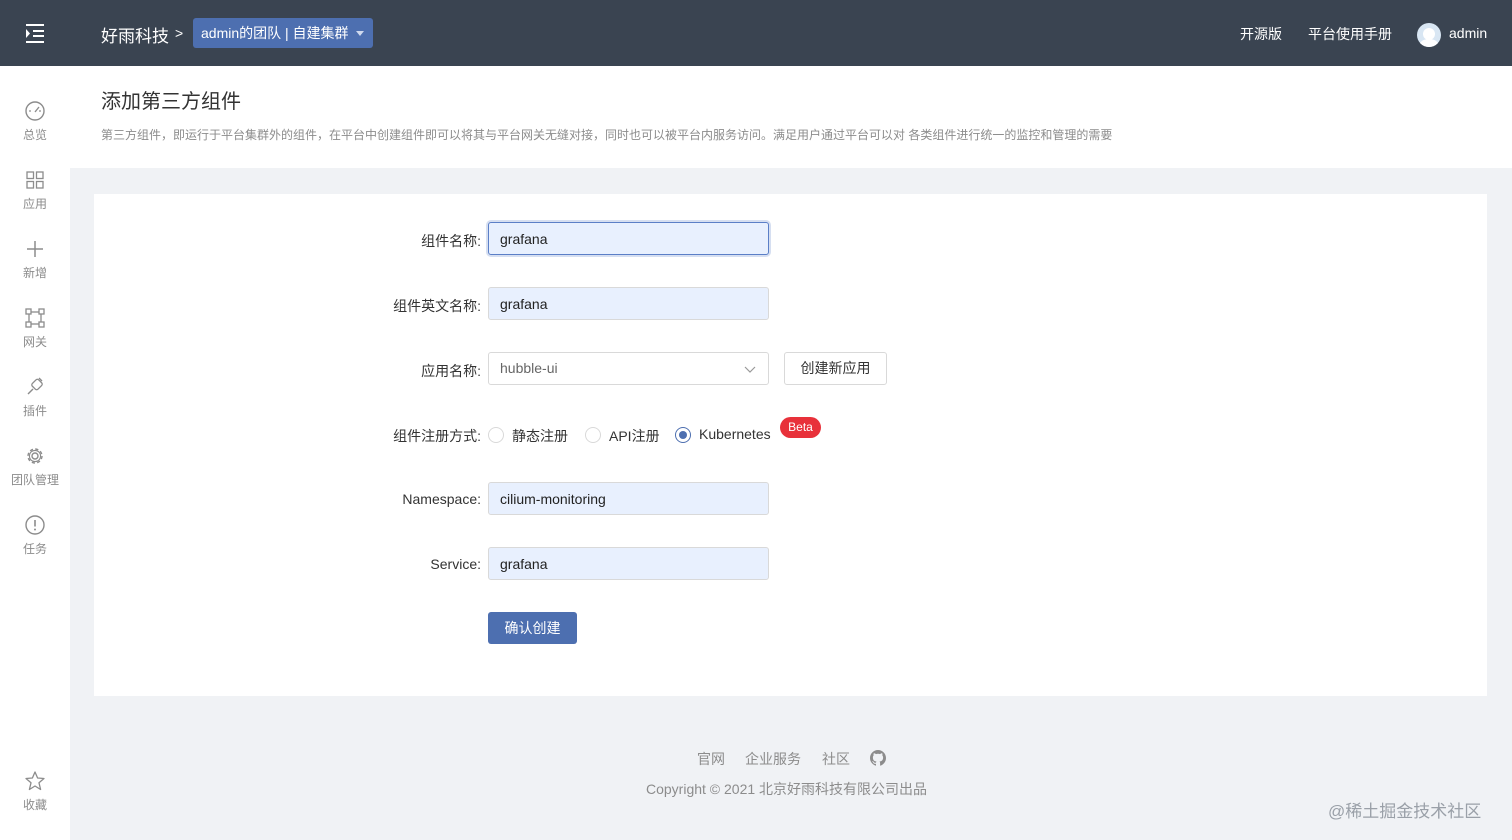 Image resolution: width=1512 pixels, height=840 pixels. I want to click on sidebar-item-overview: 总览, so click(35, 129).